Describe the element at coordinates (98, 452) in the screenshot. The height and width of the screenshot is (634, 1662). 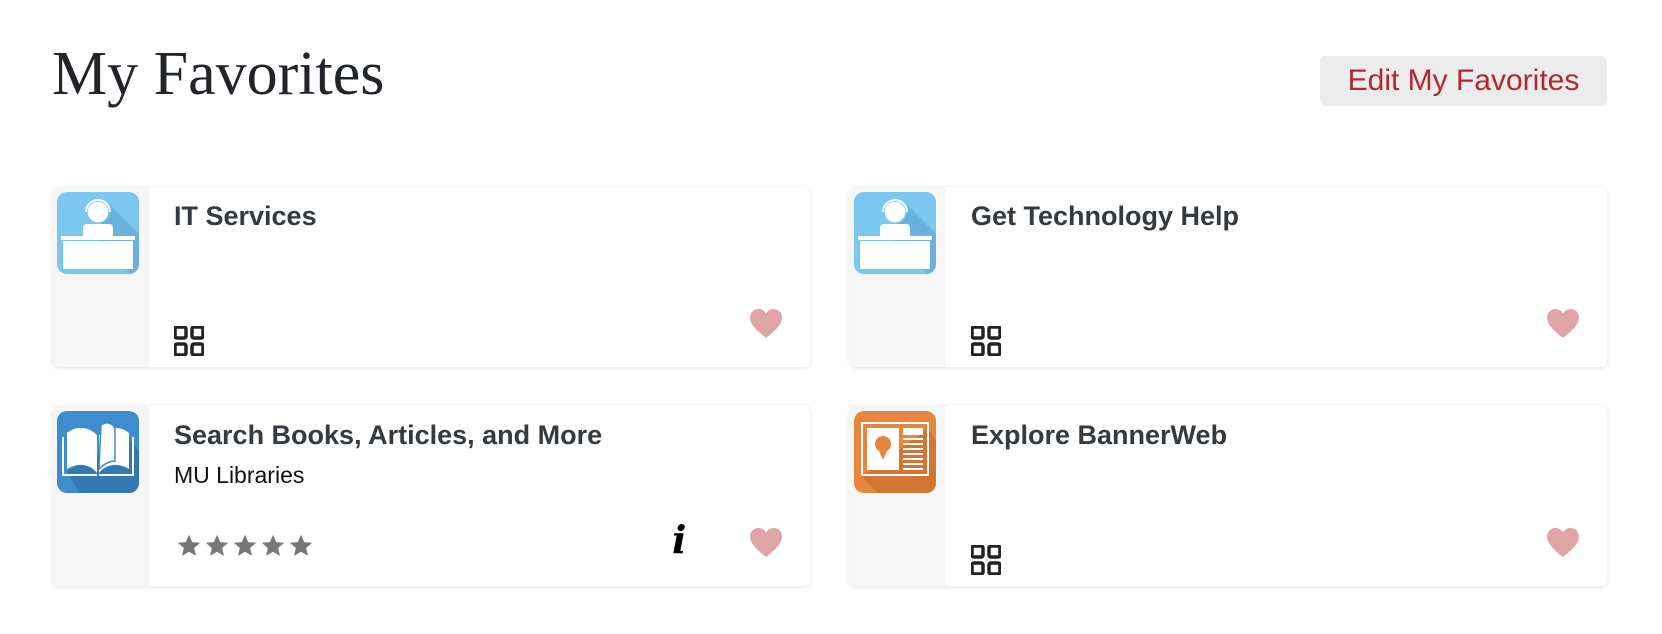
I see `open-book-icon` at that location.